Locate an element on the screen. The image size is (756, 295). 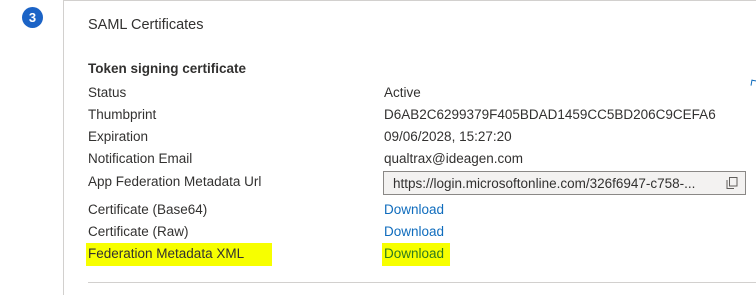
certificate-raw-label: Certificate (Raw) is located at coordinates (138, 231).